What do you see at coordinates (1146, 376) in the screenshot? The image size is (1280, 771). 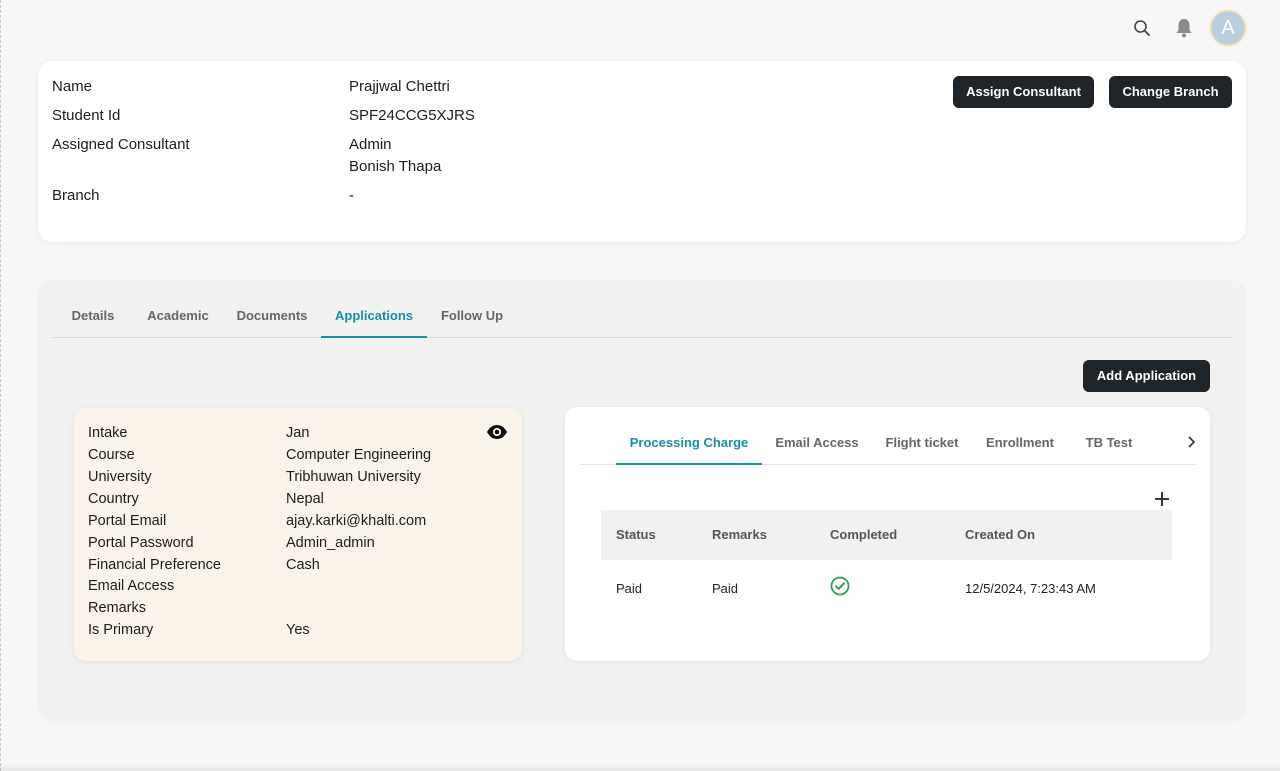 I see `add-application-button: Add Application` at bounding box center [1146, 376].